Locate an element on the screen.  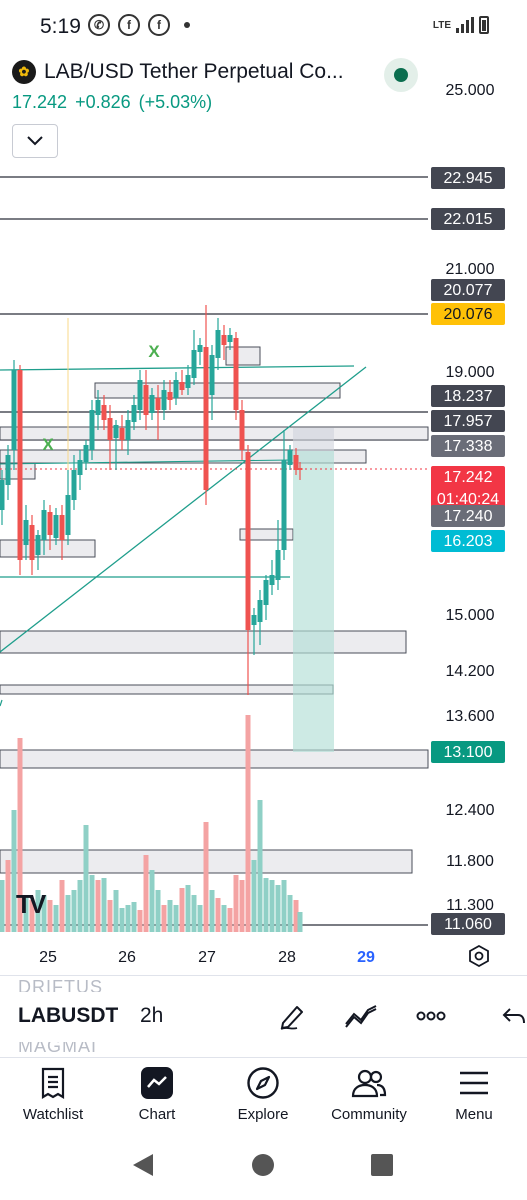
position-target-zone is located at coordinates (313, 601).